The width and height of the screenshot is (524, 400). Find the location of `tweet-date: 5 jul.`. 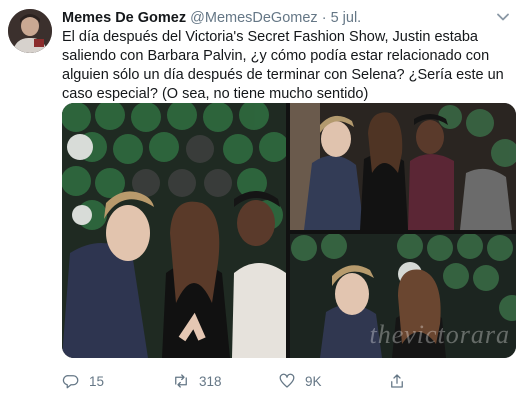

tweet-date: 5 jul. is located at coordinates (346, 18).